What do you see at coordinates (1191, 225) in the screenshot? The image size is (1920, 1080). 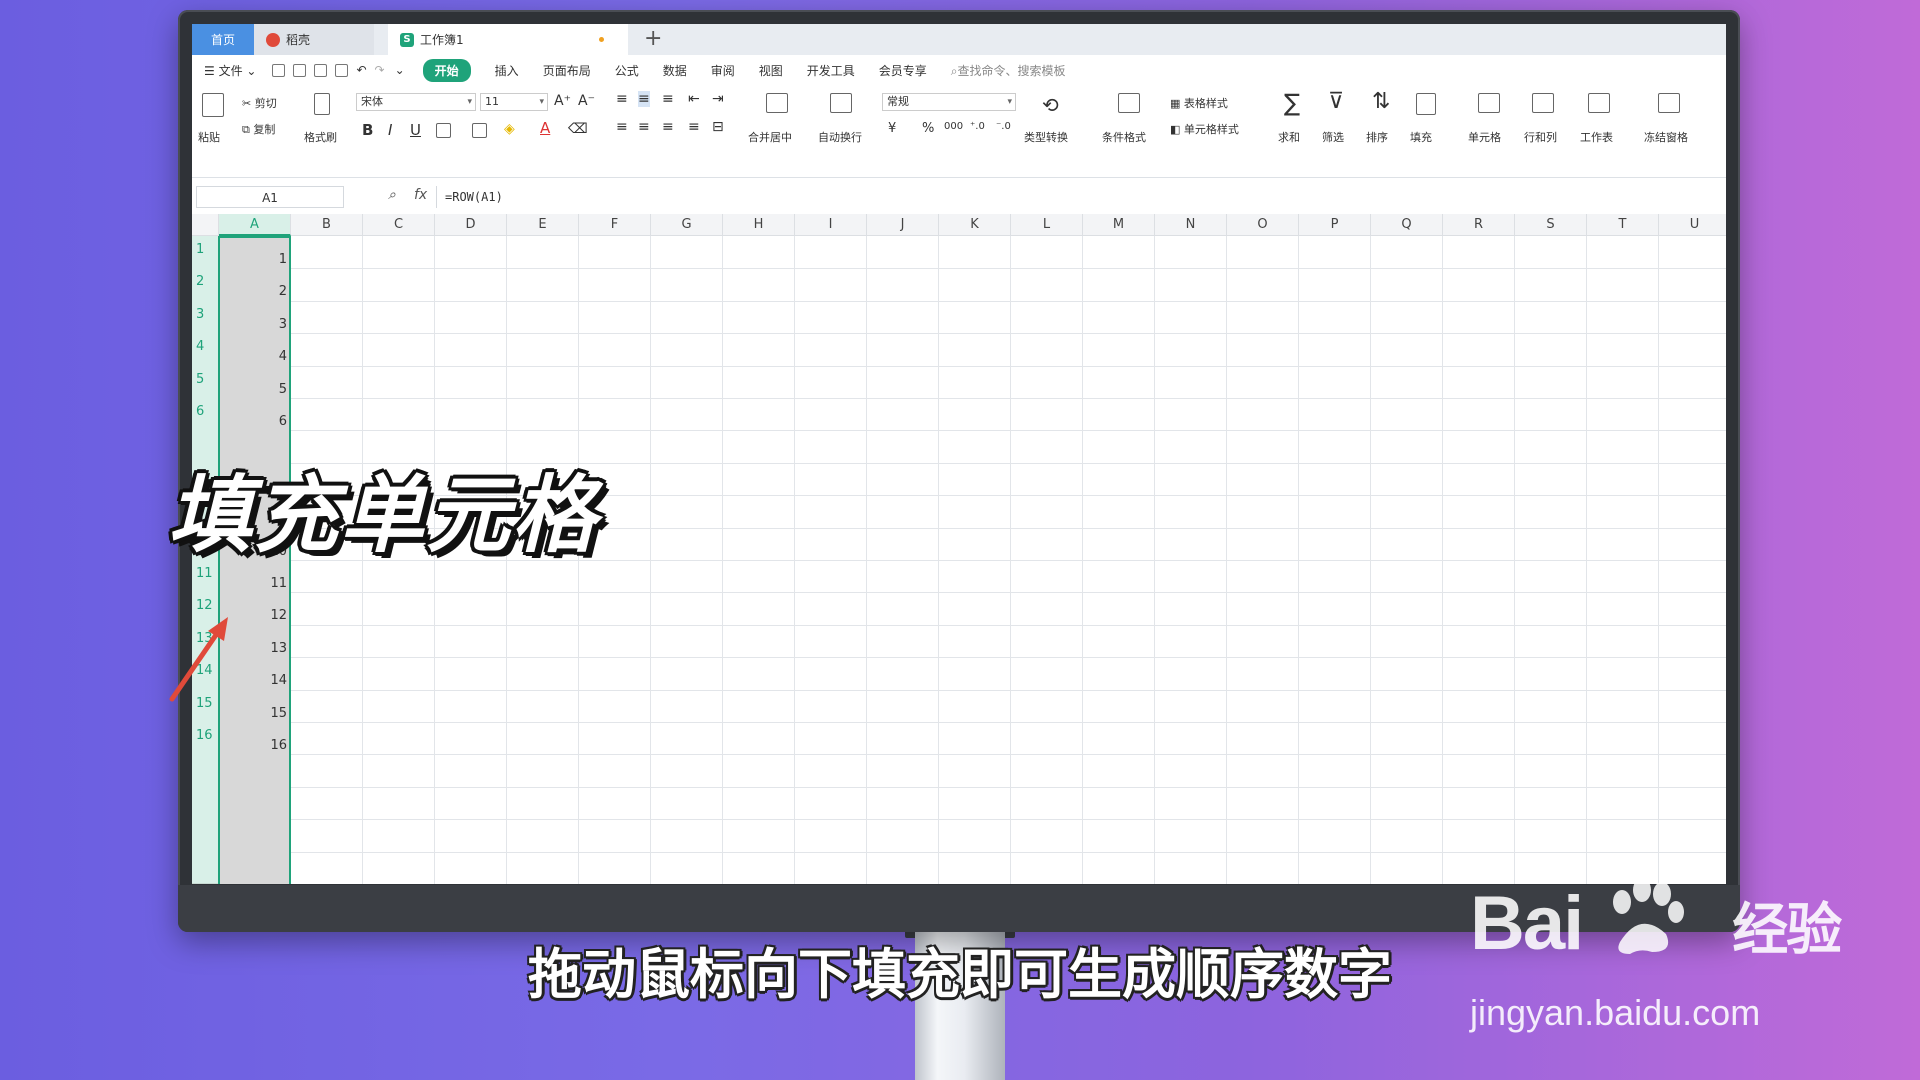 I see `column-header-n: N` at bounding box center [1191, 225].